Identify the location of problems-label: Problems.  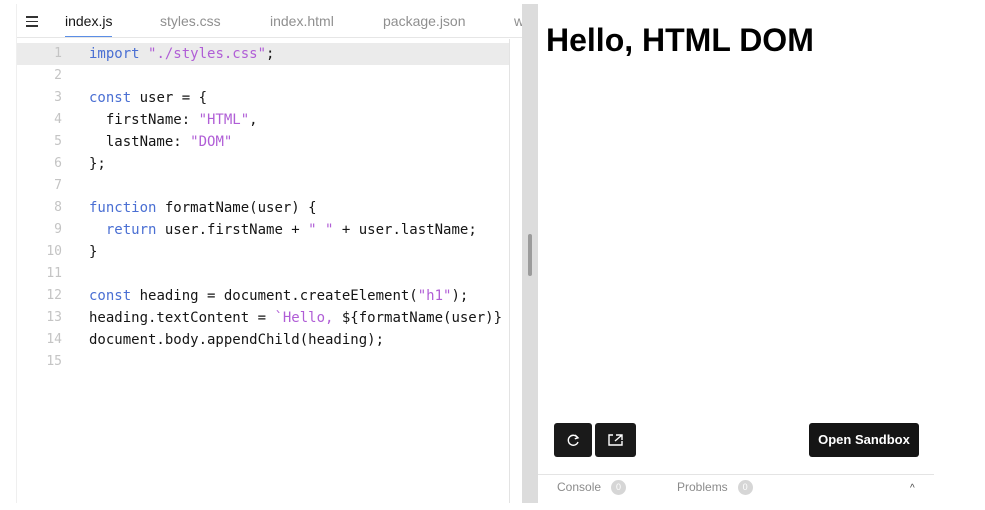
(702, 487).